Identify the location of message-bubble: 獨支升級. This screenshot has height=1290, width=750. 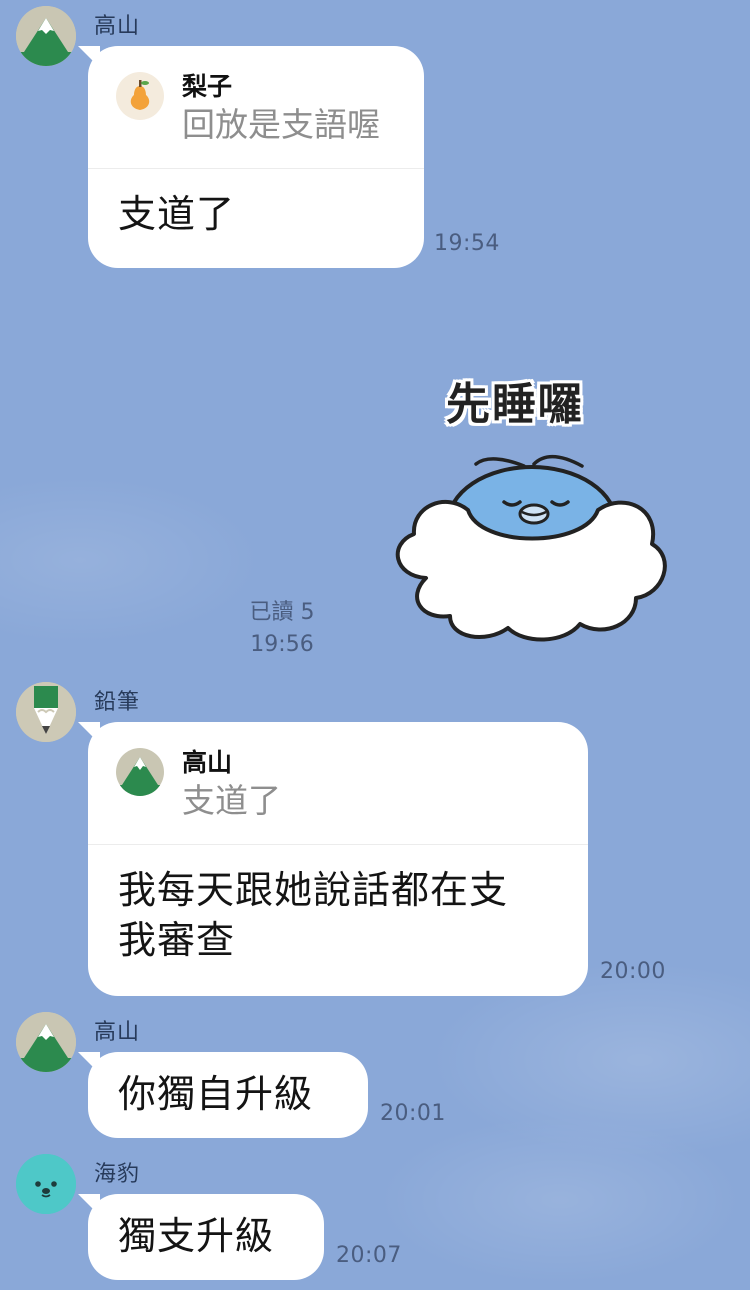
(201, 1237).